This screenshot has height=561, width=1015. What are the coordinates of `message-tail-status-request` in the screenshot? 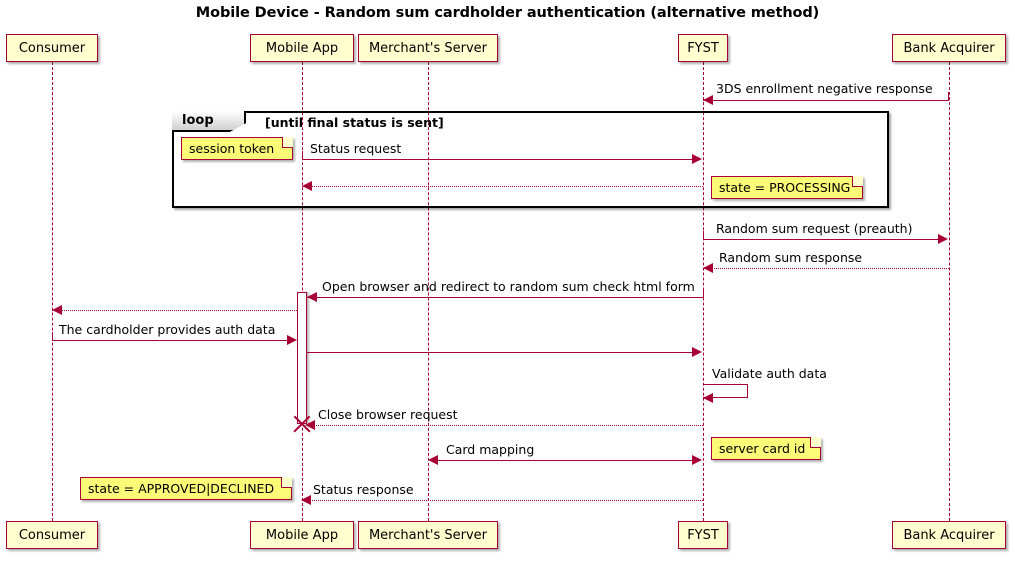 It's located at (302, 155).